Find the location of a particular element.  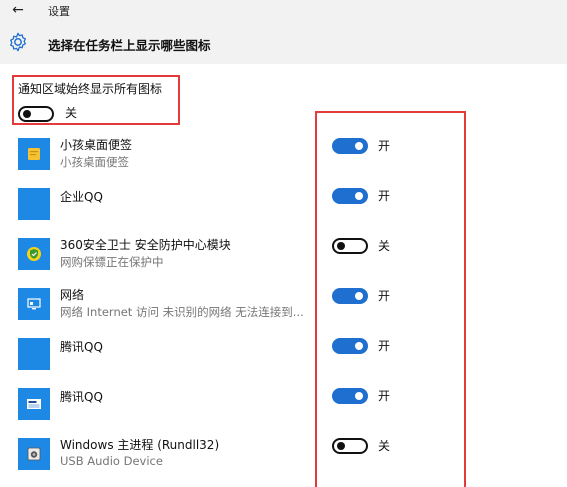

page-title: 选择在任务栏上显示哪些图标 is located at coordinates (129, 45).